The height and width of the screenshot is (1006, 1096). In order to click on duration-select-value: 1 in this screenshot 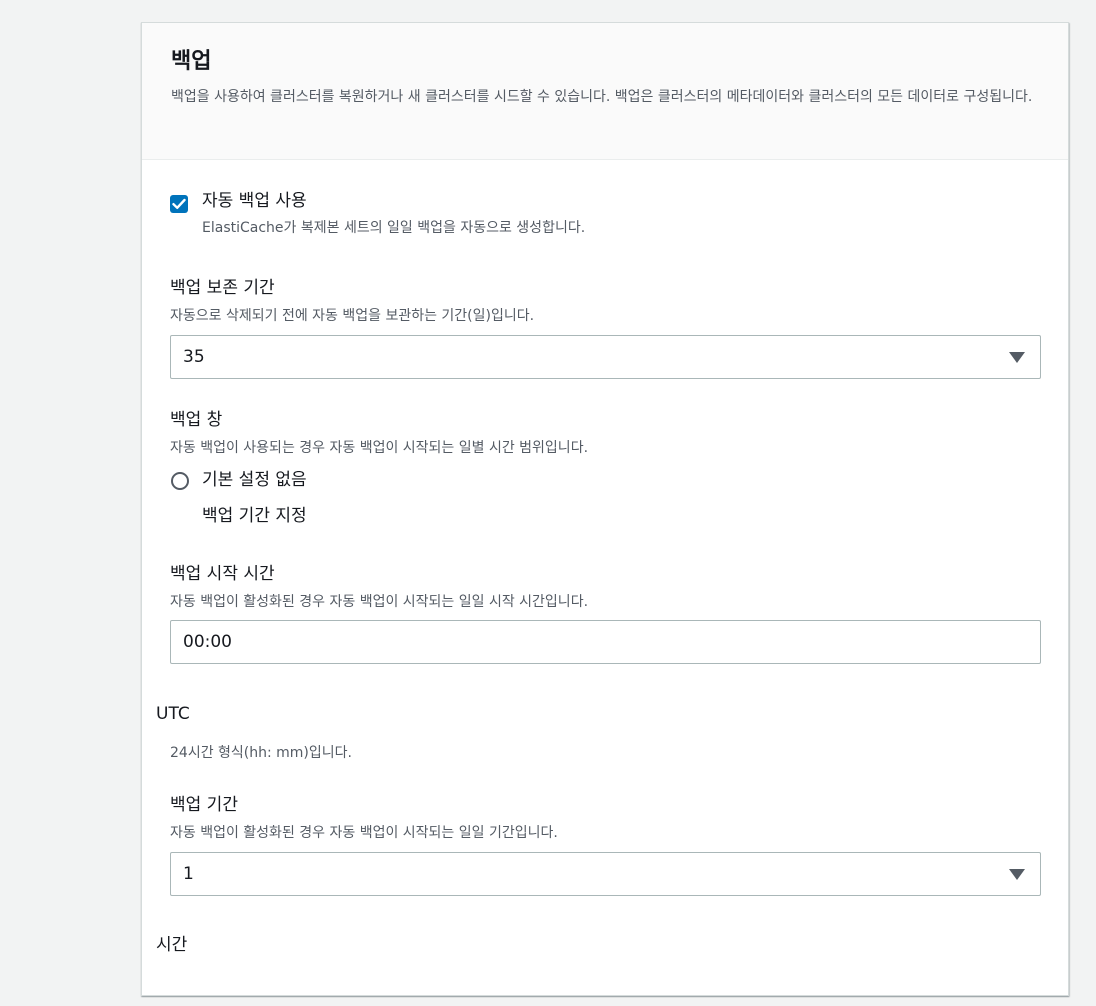, I will do `click(188, 874)`.